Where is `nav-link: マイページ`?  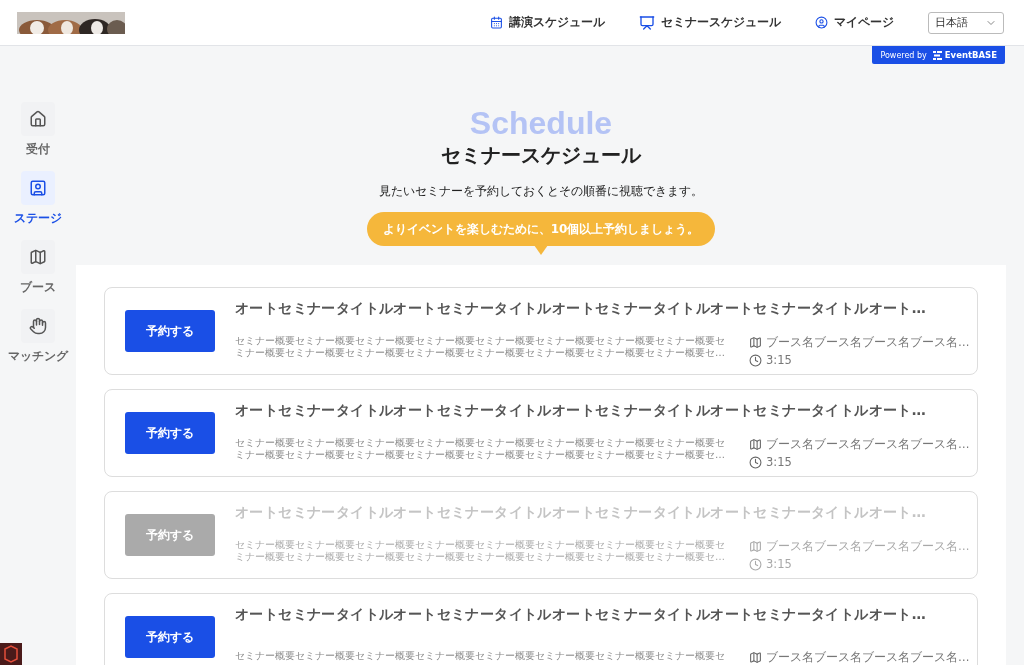 nav-link: マイページ is located at coordinates (854, 22).